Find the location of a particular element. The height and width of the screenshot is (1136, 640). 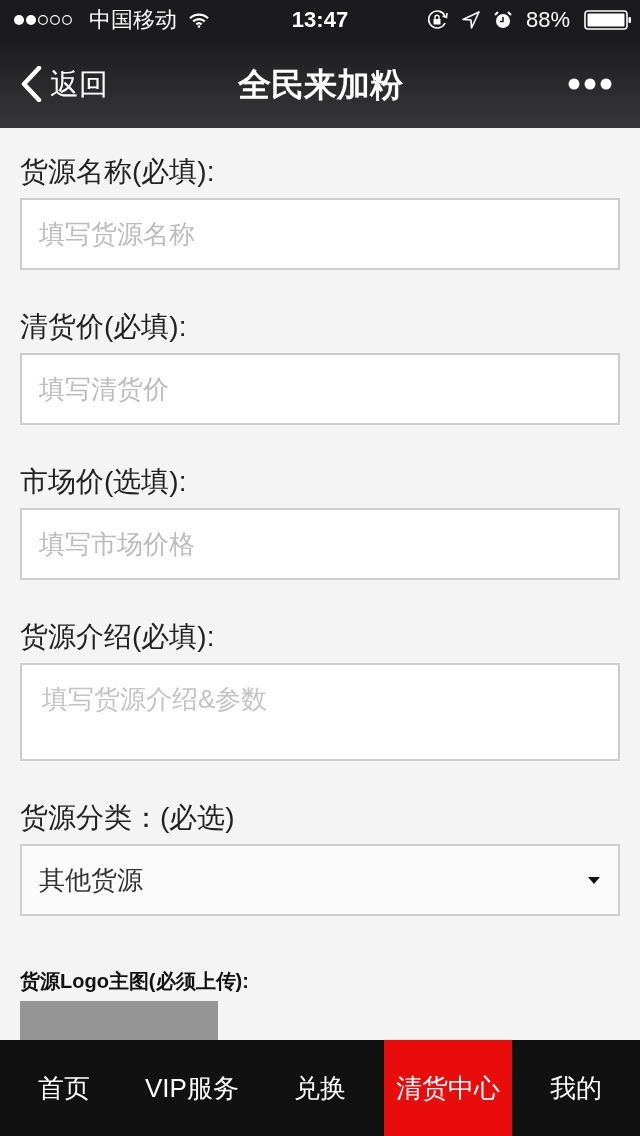

text-input: 填写清货价 is located at coordinates (320, 389).